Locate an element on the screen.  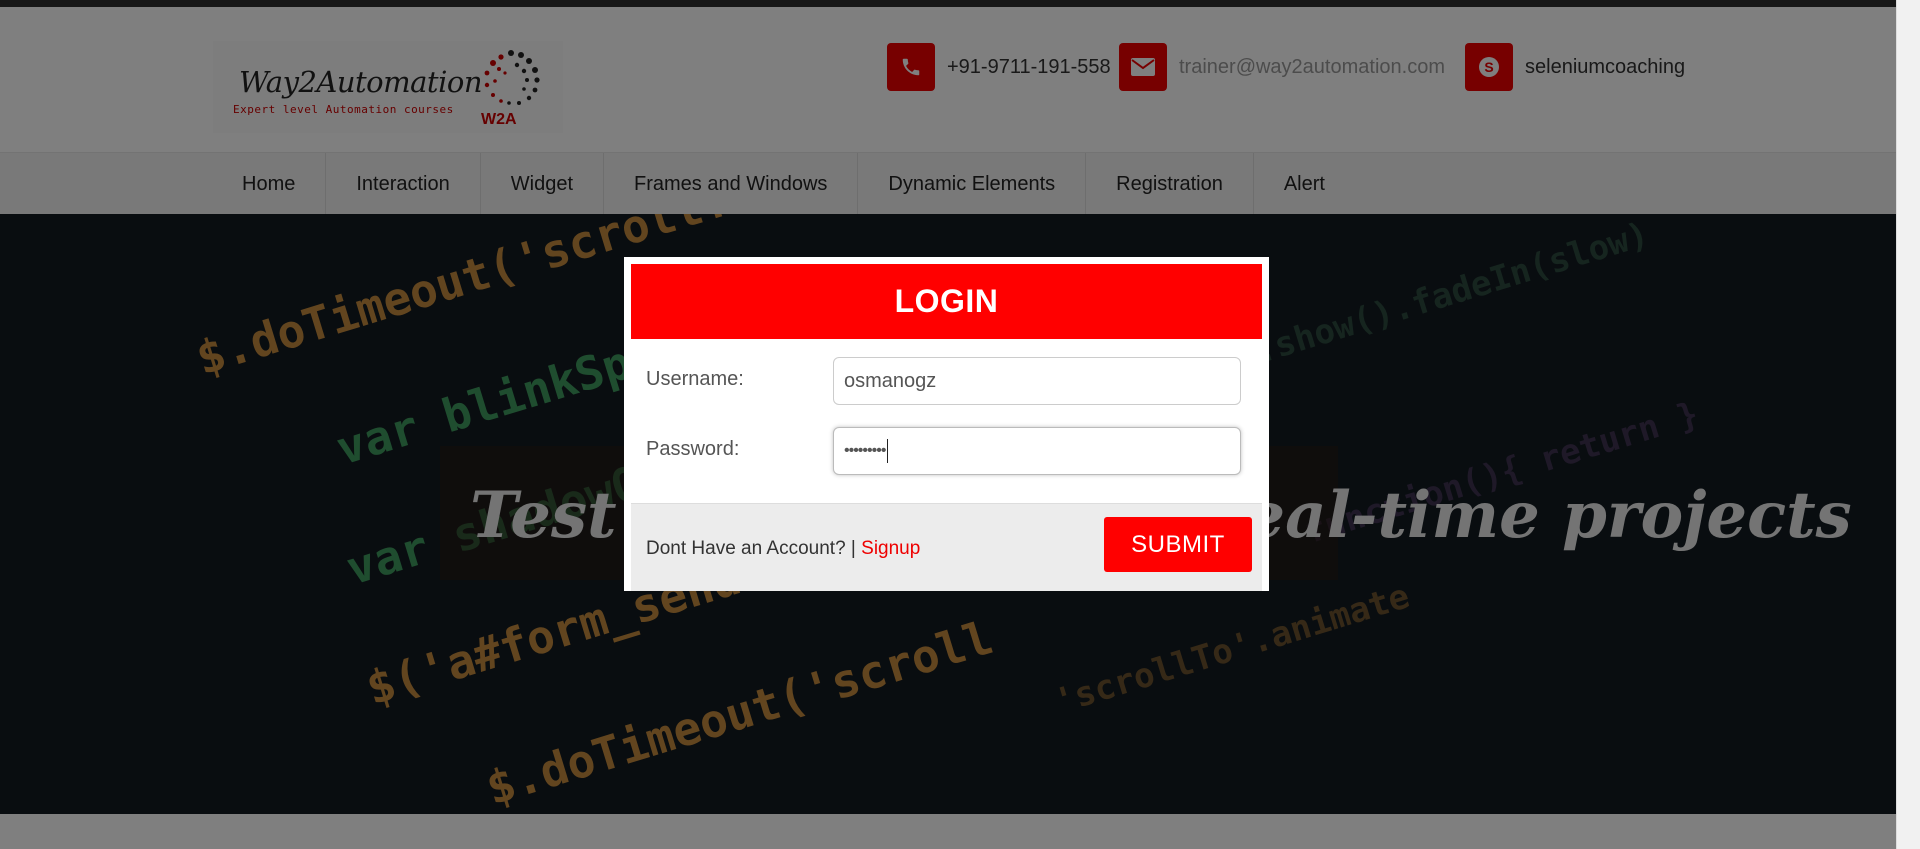
submit-button: SUBMIT is located at coordinates (1178, 544).